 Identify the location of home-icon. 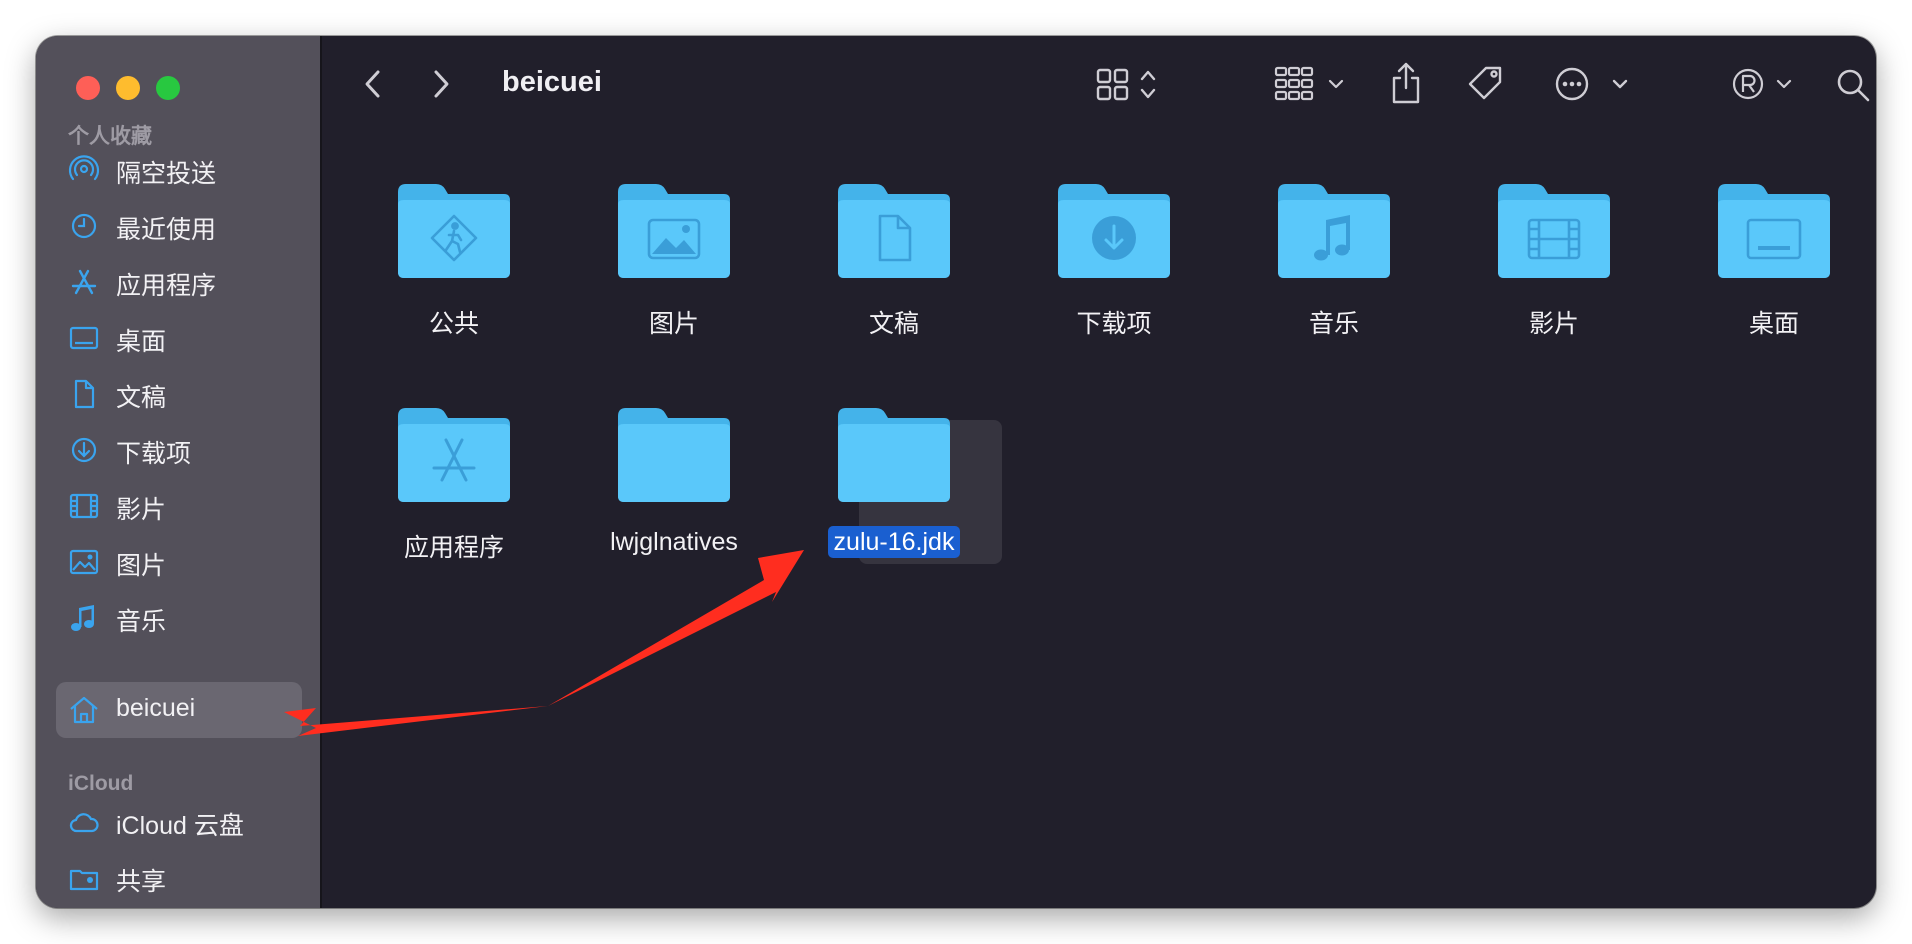
(84, 710).